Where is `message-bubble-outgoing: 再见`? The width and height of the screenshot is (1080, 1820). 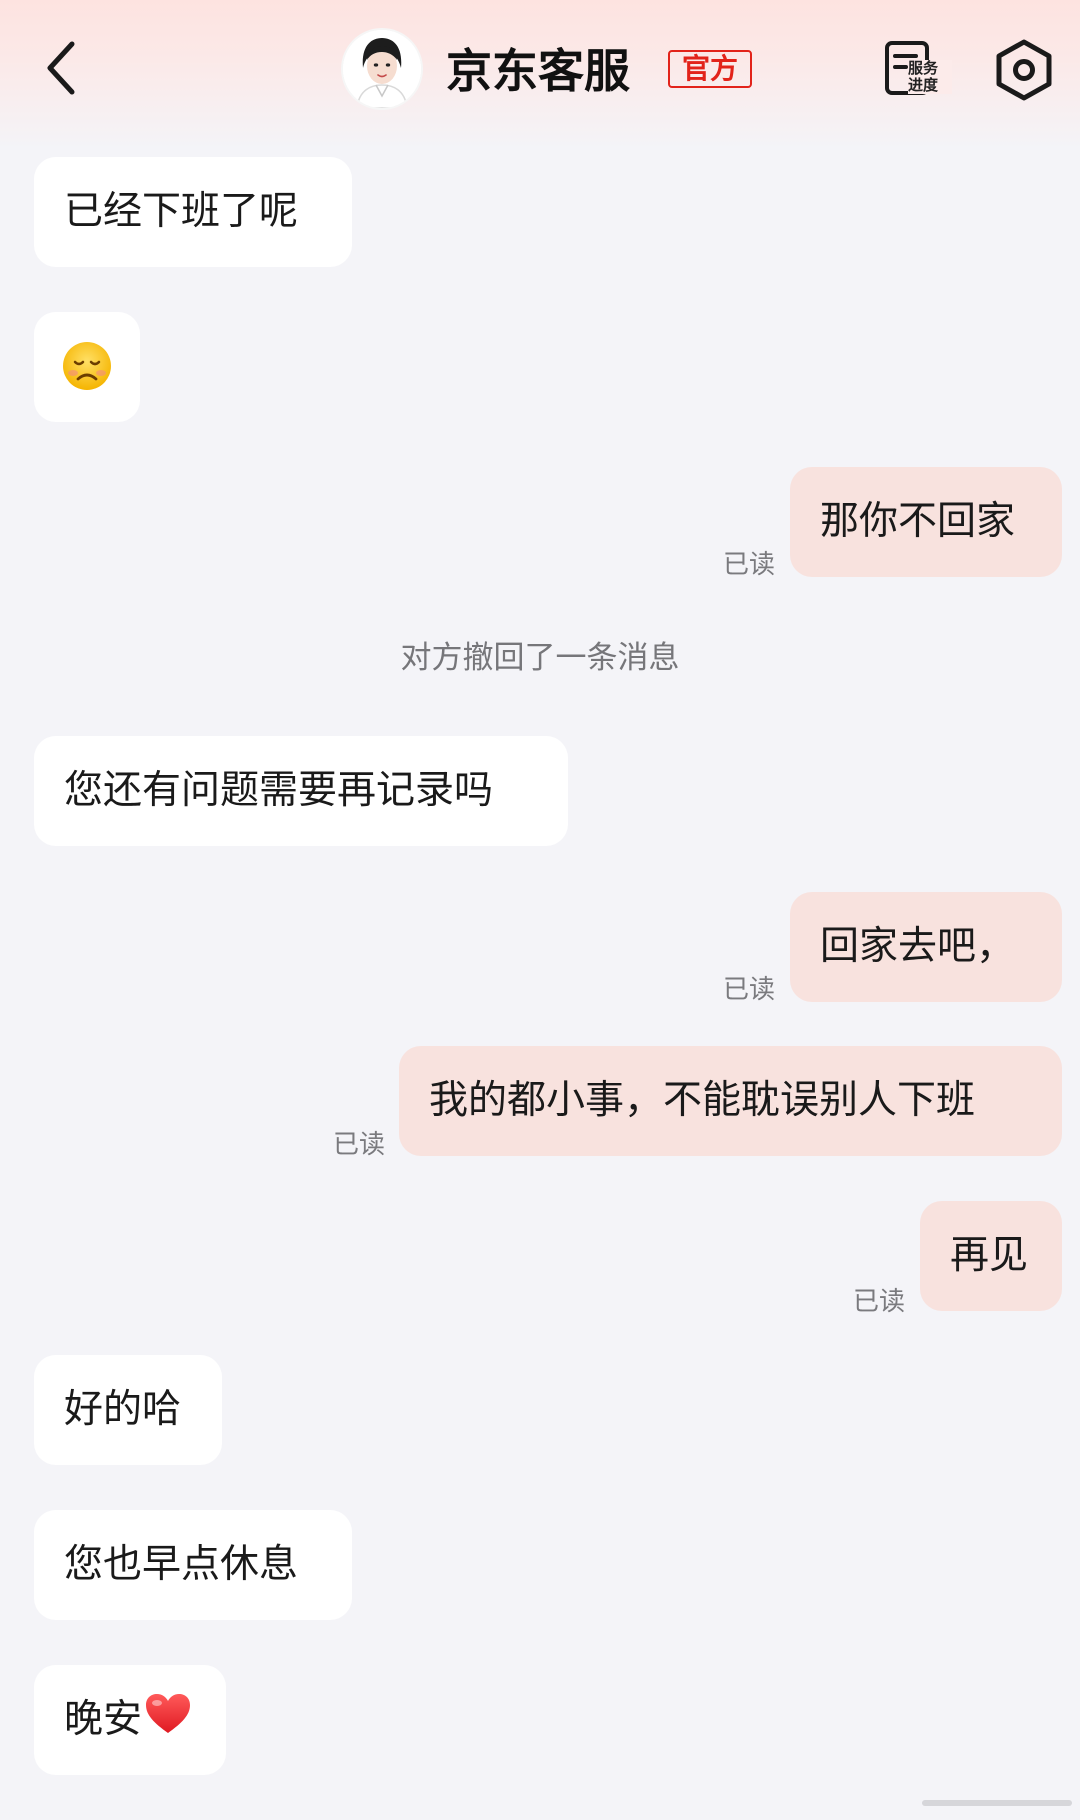
message-bubble-outgoing: 再见 is located at coordinates (991, 1256).